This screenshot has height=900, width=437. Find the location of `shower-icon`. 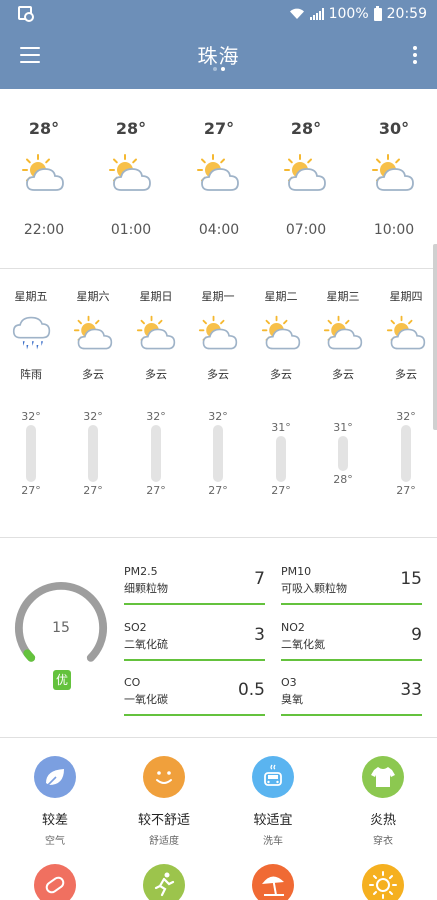

shower-icon is located at coordinates (32, 334).